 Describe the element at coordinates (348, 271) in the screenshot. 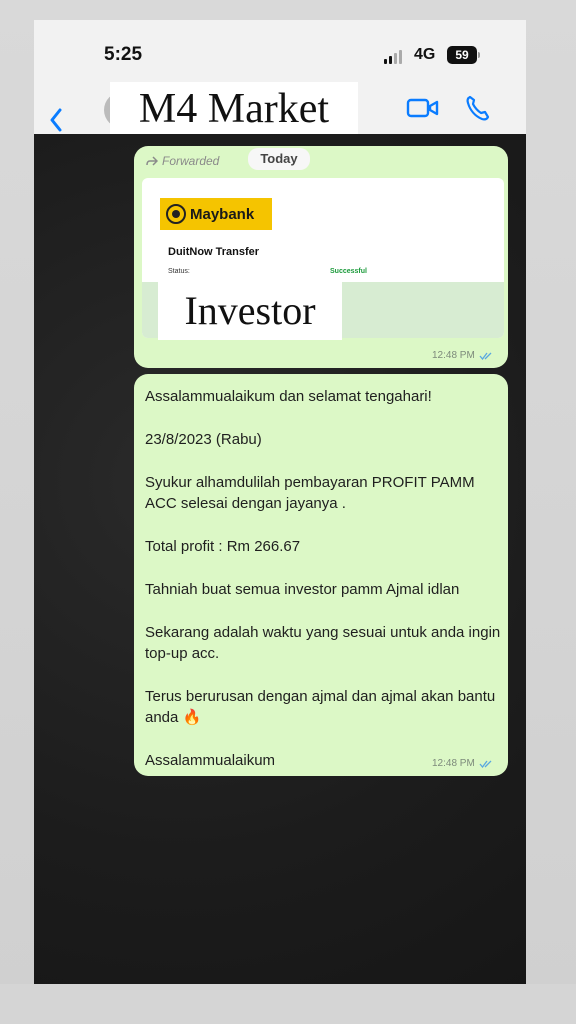

I see `receipt-status-value: Successful` at that location.